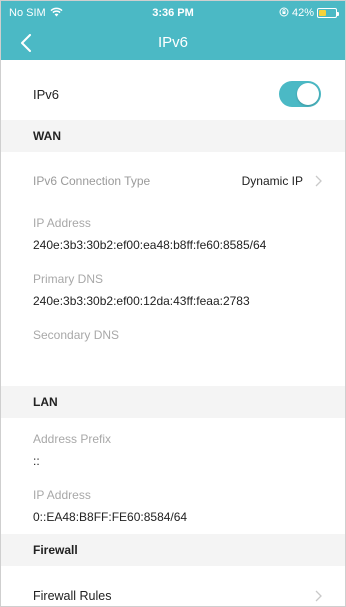  I want to click on section-header-lan: LAN, so click(173, 402).